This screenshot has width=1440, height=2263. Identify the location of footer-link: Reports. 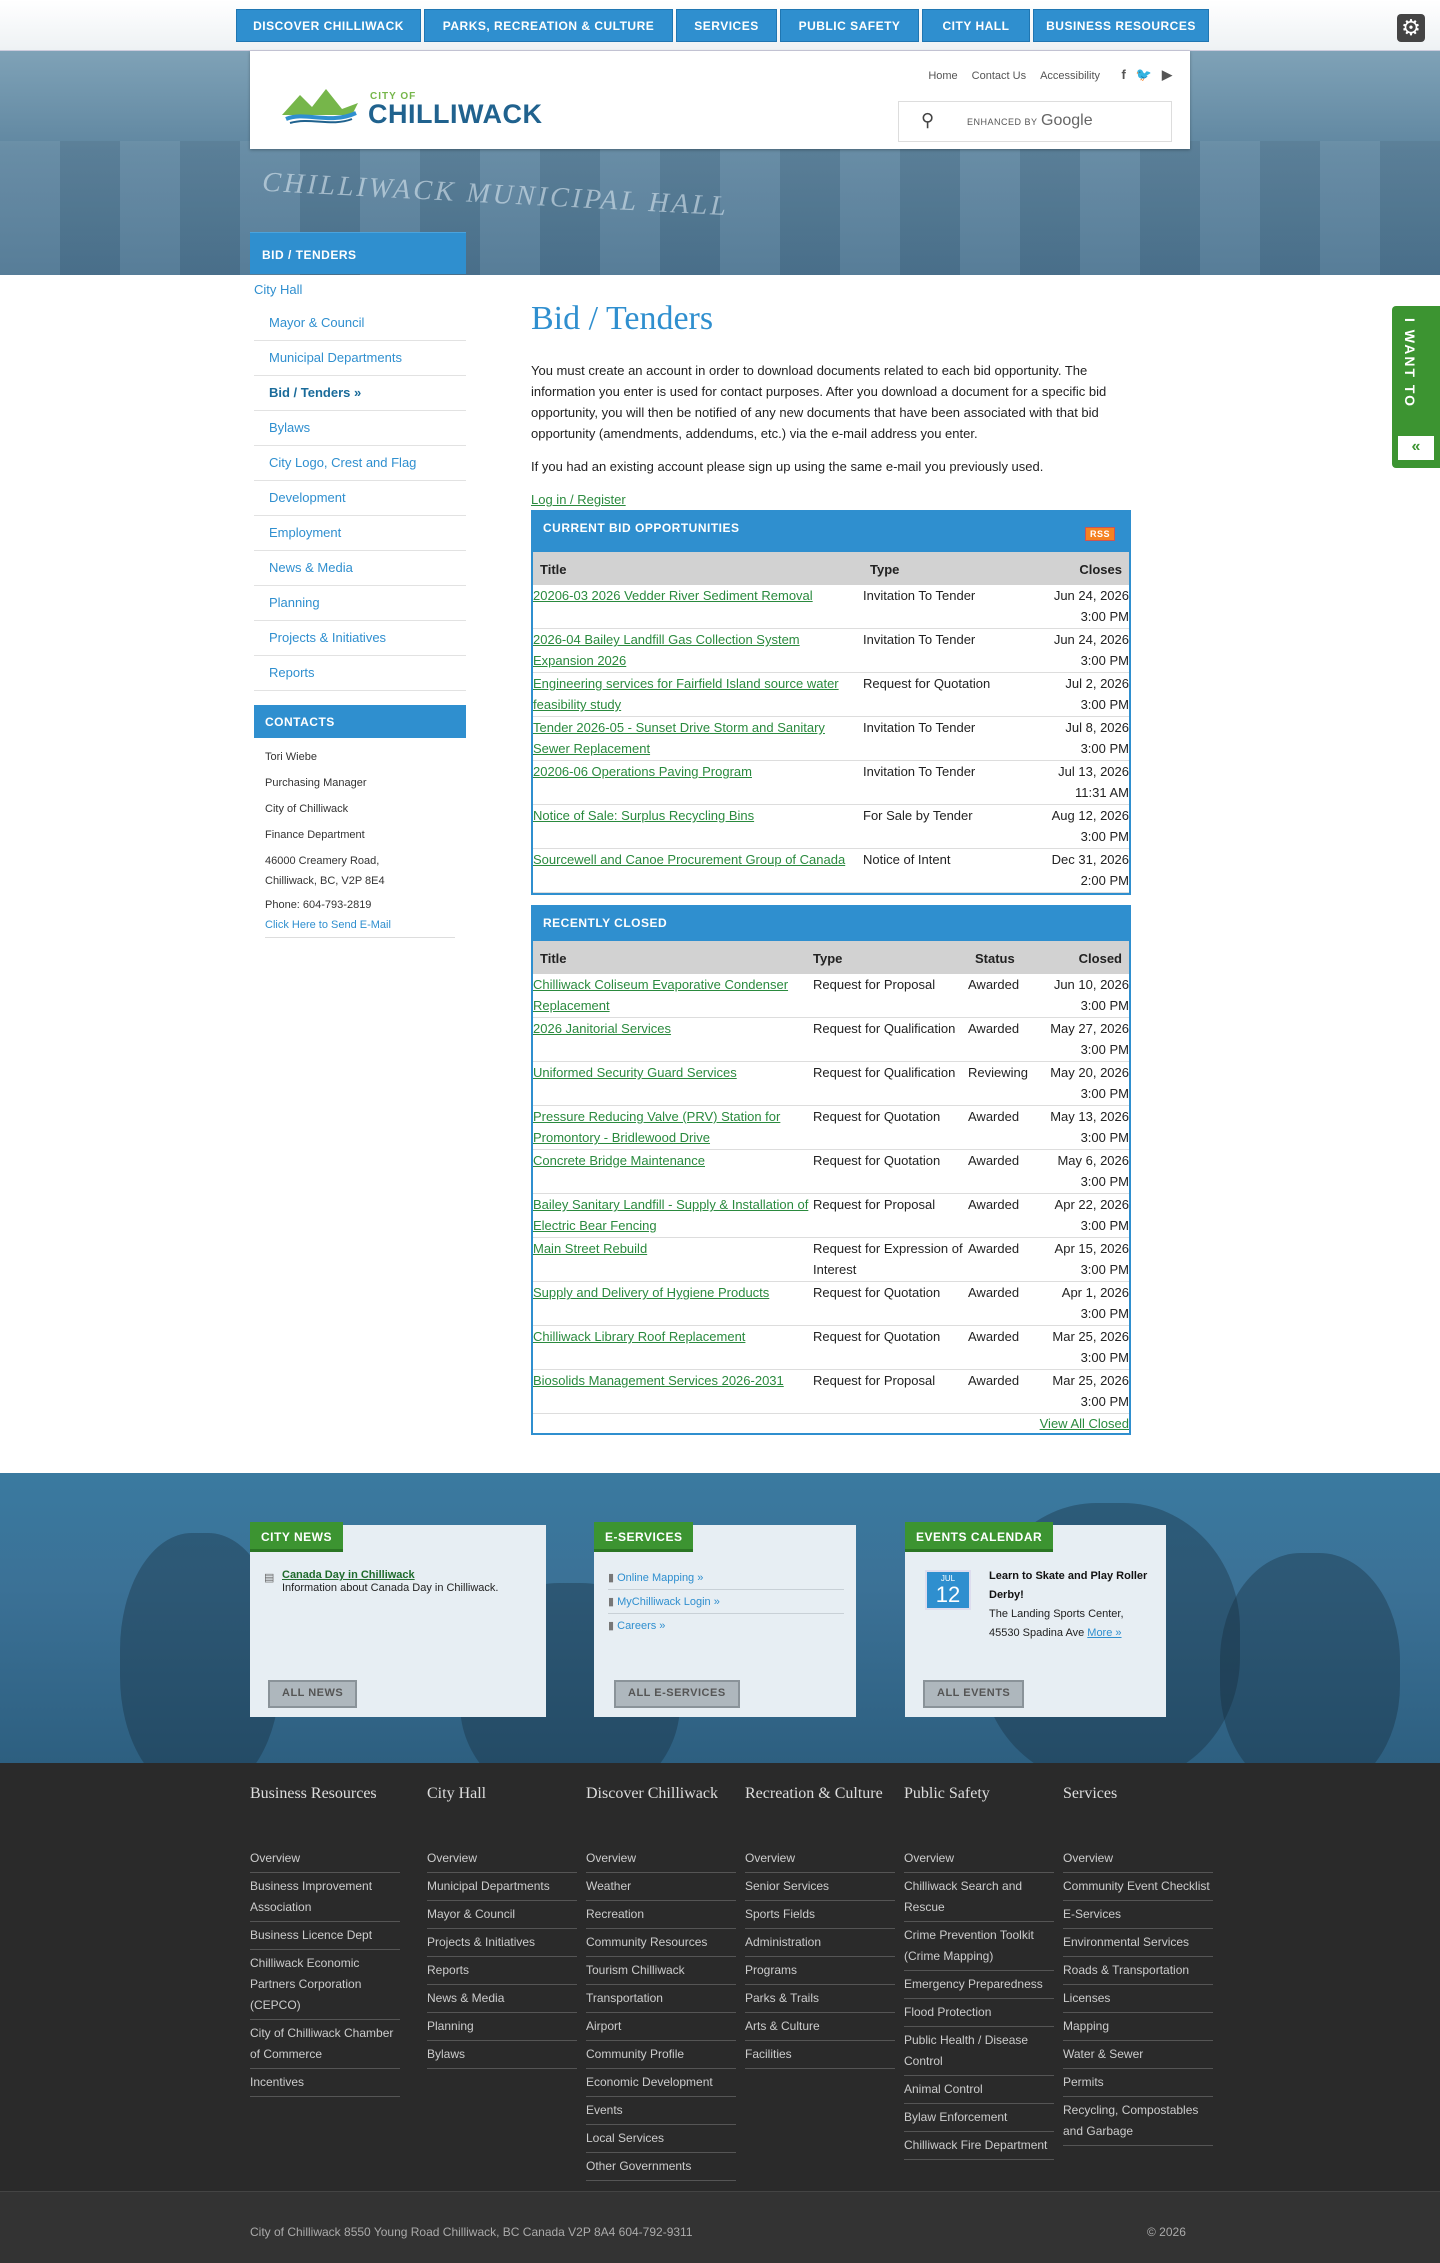
(502, 1971).